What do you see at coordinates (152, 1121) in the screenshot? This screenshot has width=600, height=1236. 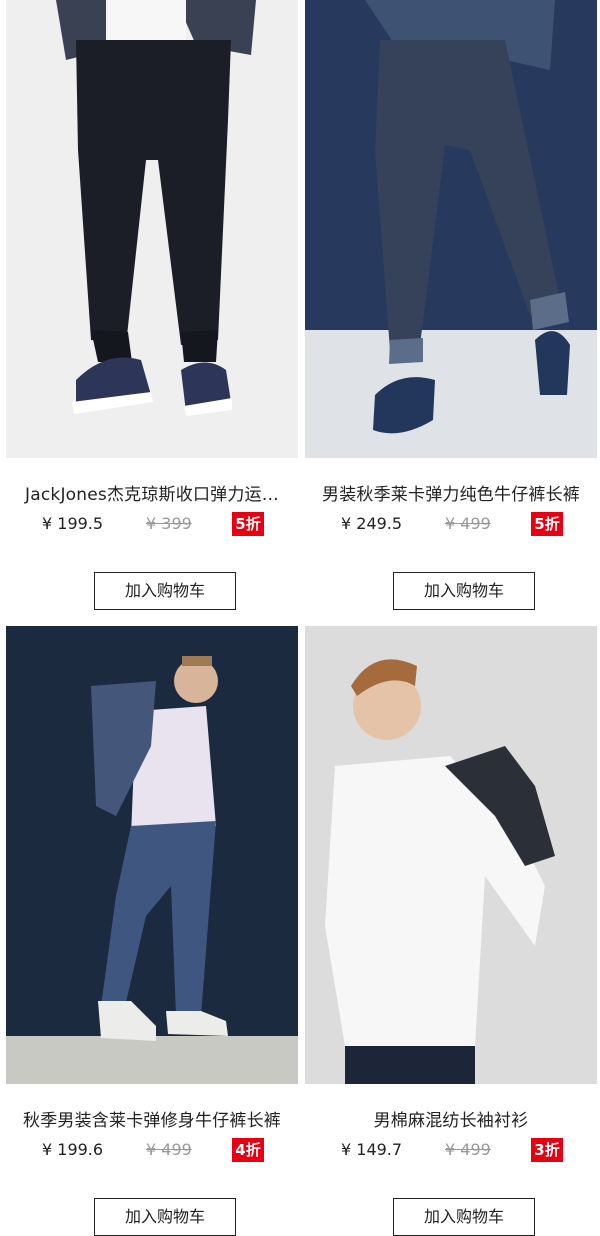 I see `product-title: 秋季男装含莱卡弹修身牛仔裤长裤` at bounding box center [152, 1121].